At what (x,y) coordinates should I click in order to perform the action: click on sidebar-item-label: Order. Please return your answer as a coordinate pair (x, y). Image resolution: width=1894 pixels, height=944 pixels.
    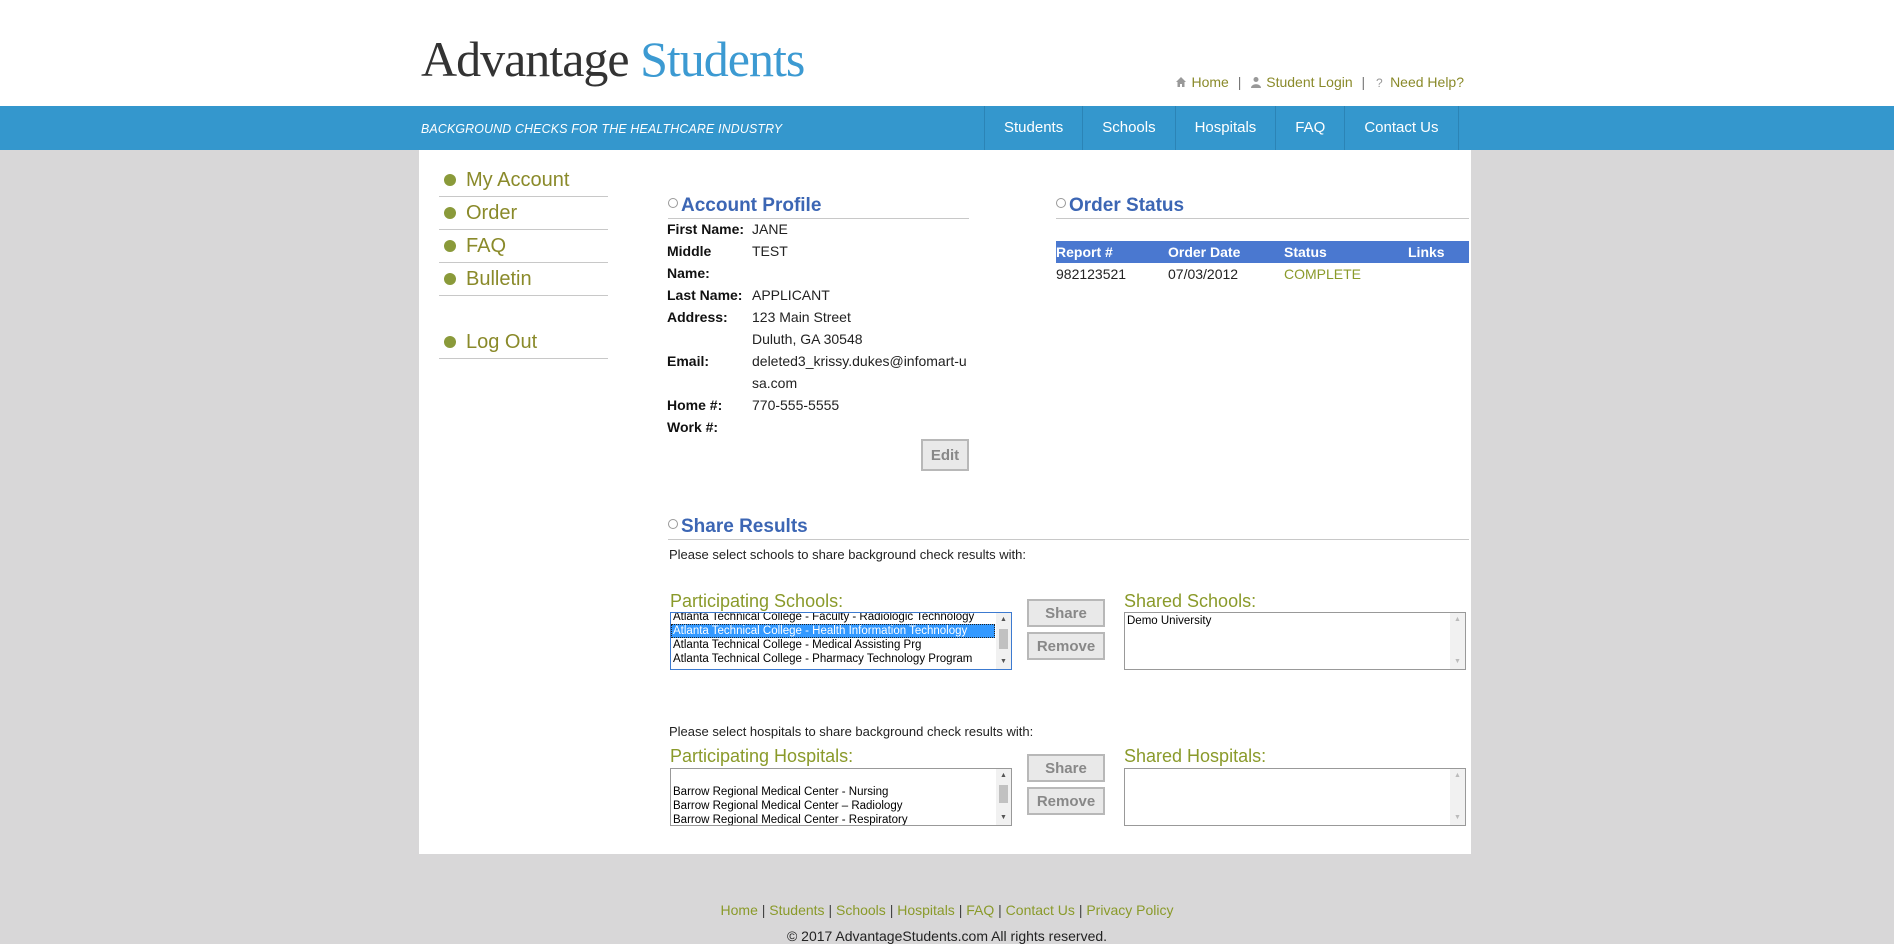
    Looking at the image, I should click on (492, 212).